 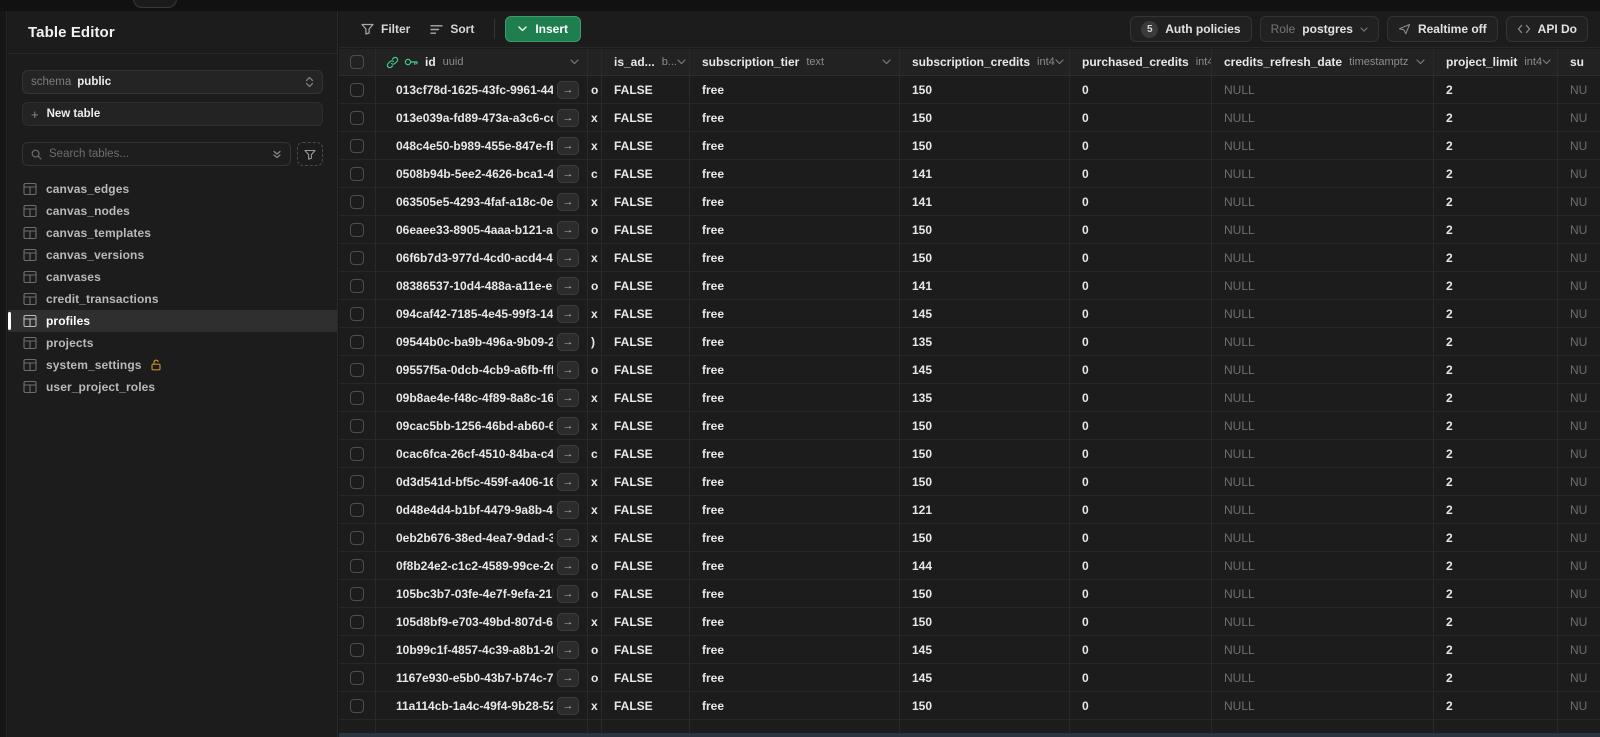 I want to click on cell-id: 063505e5-4293-4faf-a18c-0e65b...→, so click(x=482, y=201).